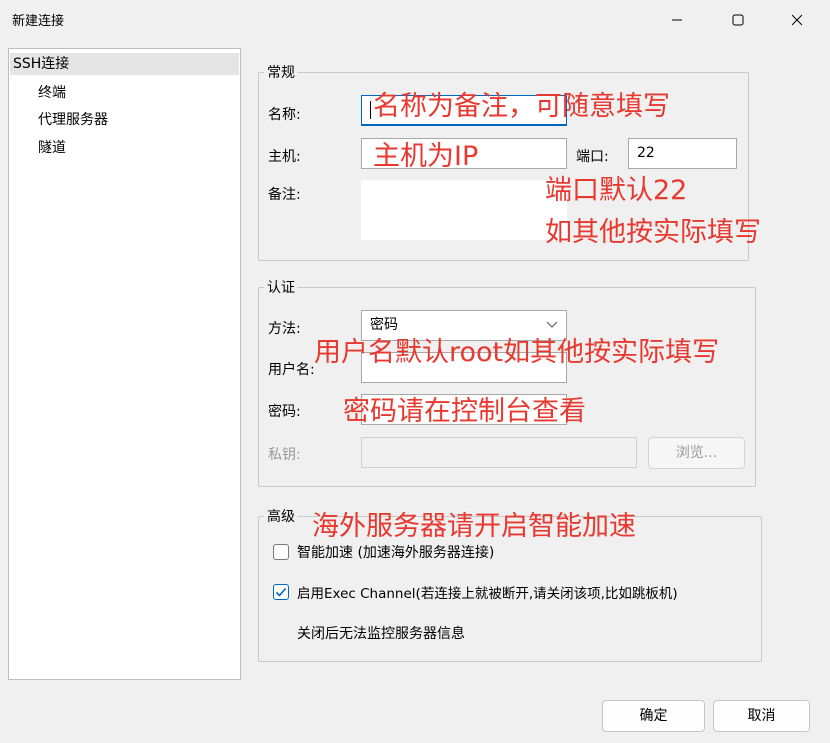 Image resolution: width=830 pixels, height=743 pixels. Describe the element at coordinates (415, 20) in the screenshot. I see `title-bar: 新建连接` at that location.